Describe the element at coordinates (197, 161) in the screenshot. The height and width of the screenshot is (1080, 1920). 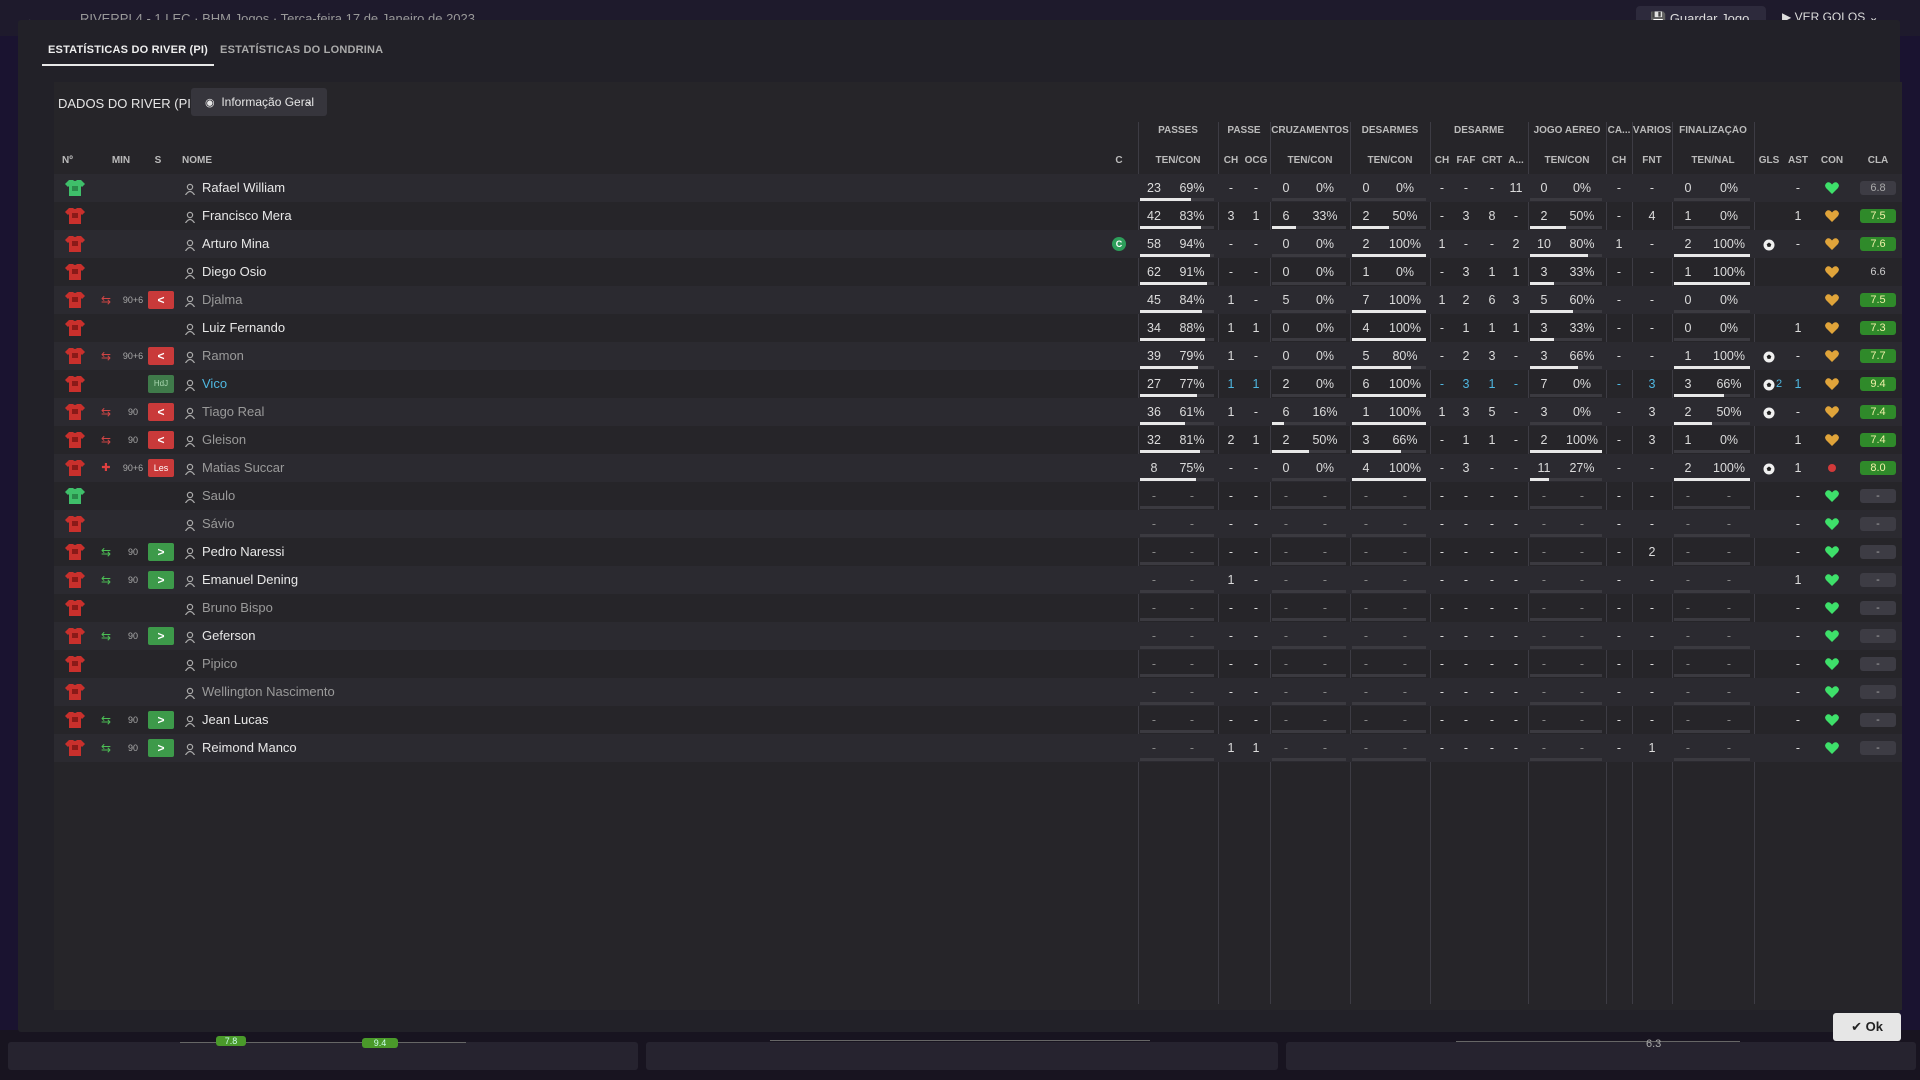
I see `col-header-name: NOME` at that location.